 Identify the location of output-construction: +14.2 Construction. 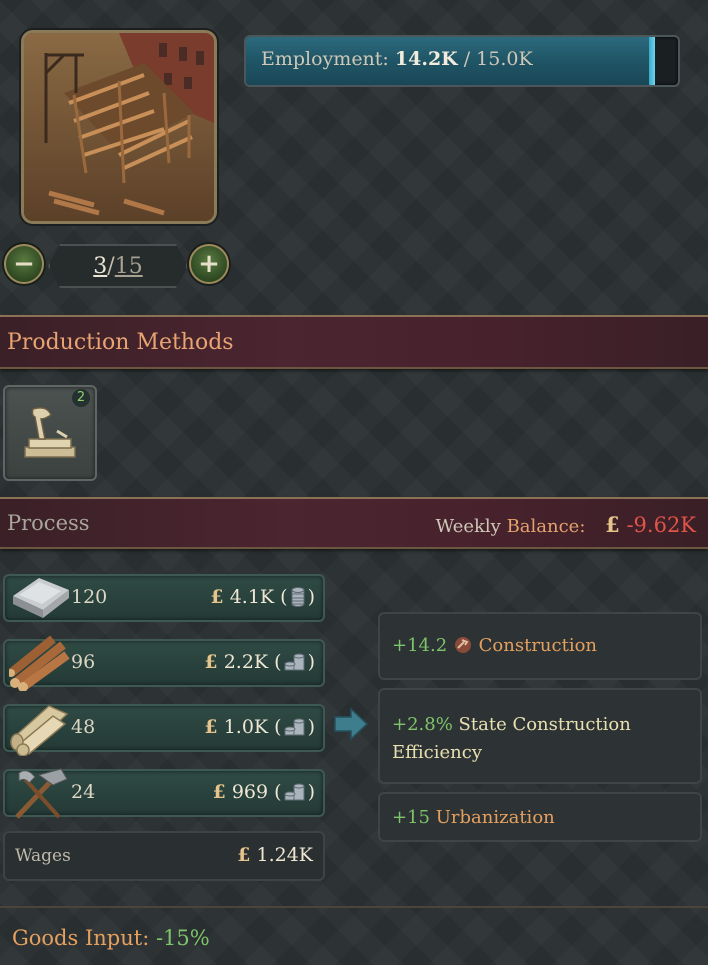
(540, 646).